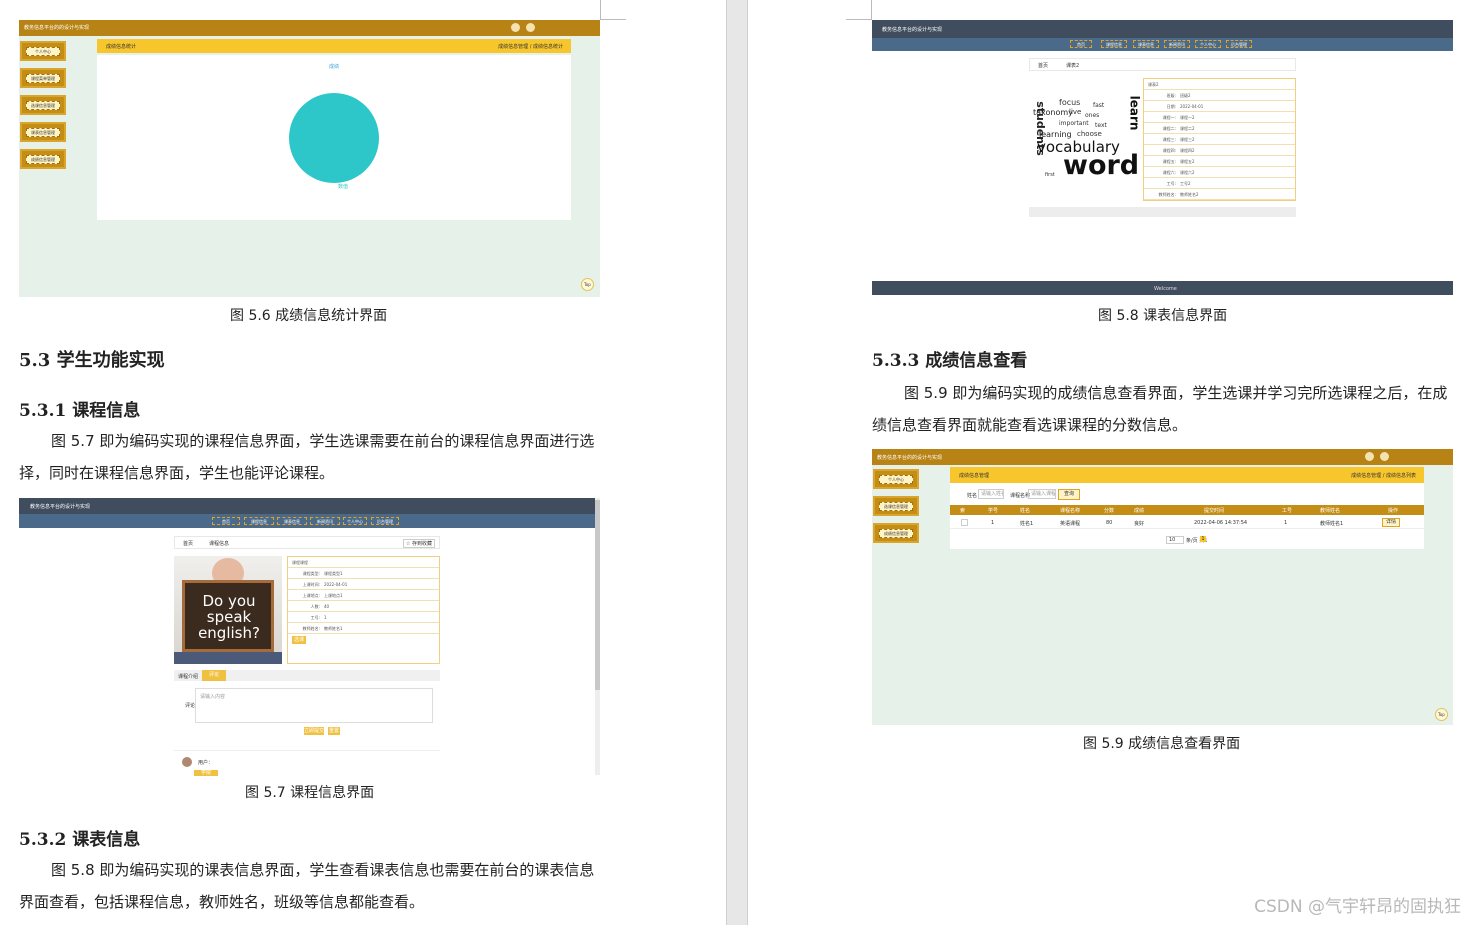 This screenshot has height=925, width=1477. What do you see at coordinates (188, 676) in the screenshot?
I see `tab-course-intro: 课程介绍` at bounding box center [188, 676].